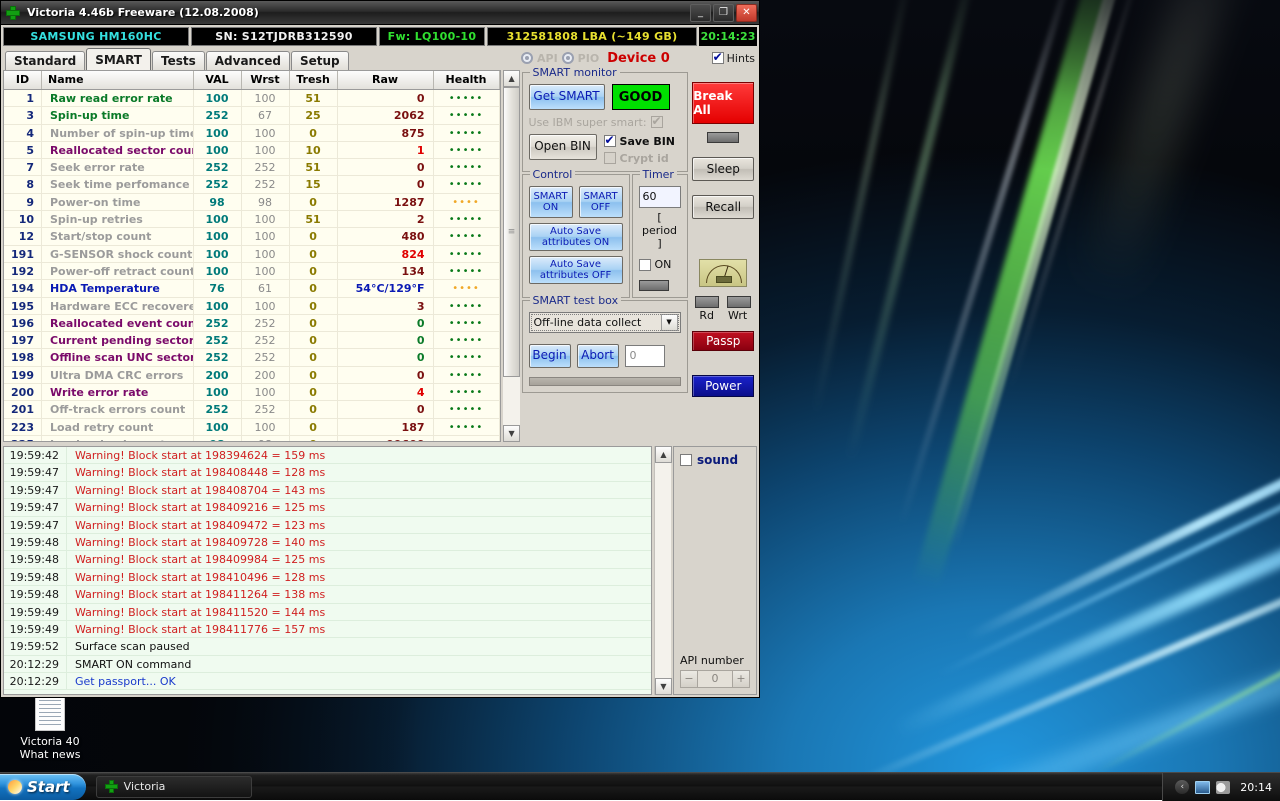  What do you see at coordinates (327, 664) in the screenshot?
I see `log-row: 20:12:29SMART ON command` at bounding box center [327, 664].